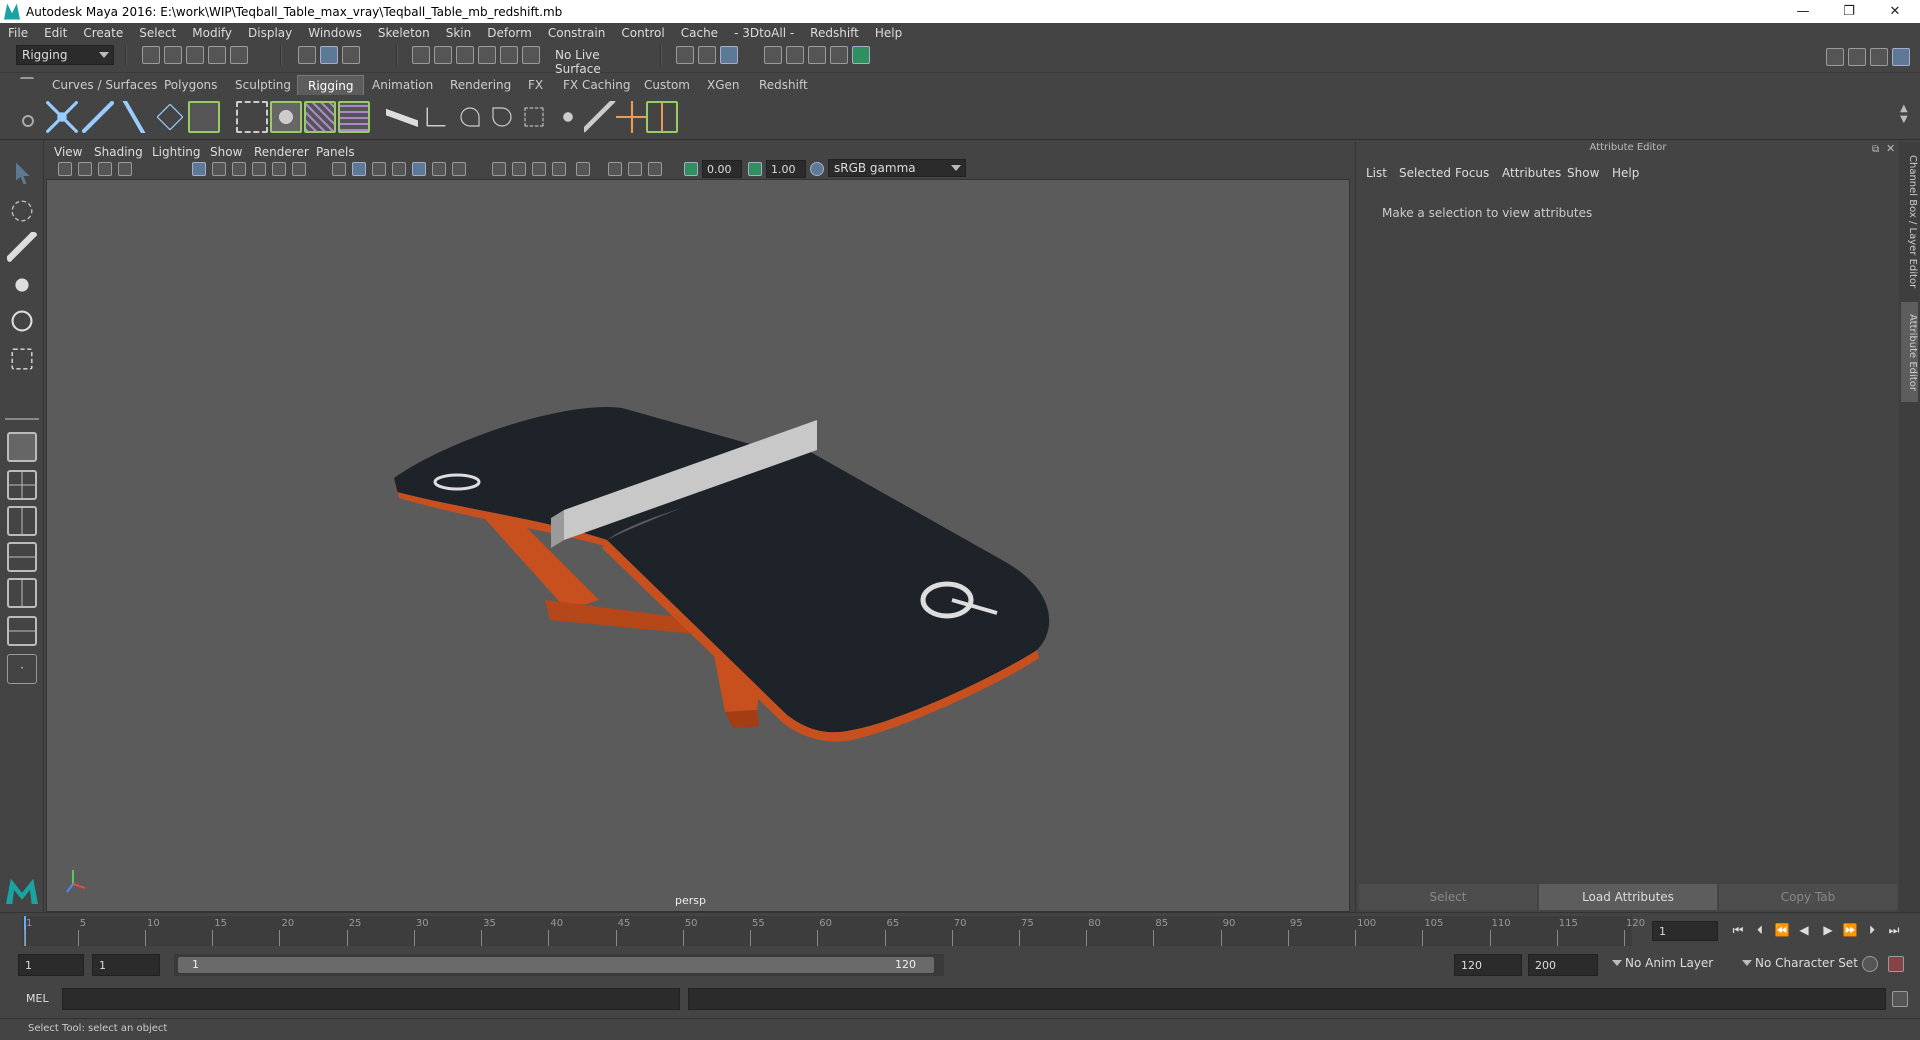 The height and width of the screenshot is (1040, 1920). What do you see at coordinates (402, 85) in the screenshot?
I see `shelf-tab-animation: Animation` at bounding box center [402, 85].